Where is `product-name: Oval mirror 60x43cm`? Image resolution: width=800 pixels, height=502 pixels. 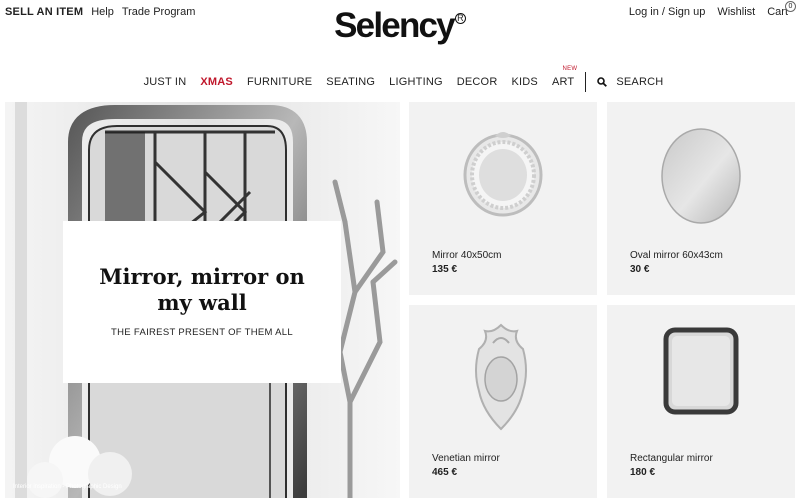
product-name: Oval mirror 60x43cm is located at coordinates (676, 255).